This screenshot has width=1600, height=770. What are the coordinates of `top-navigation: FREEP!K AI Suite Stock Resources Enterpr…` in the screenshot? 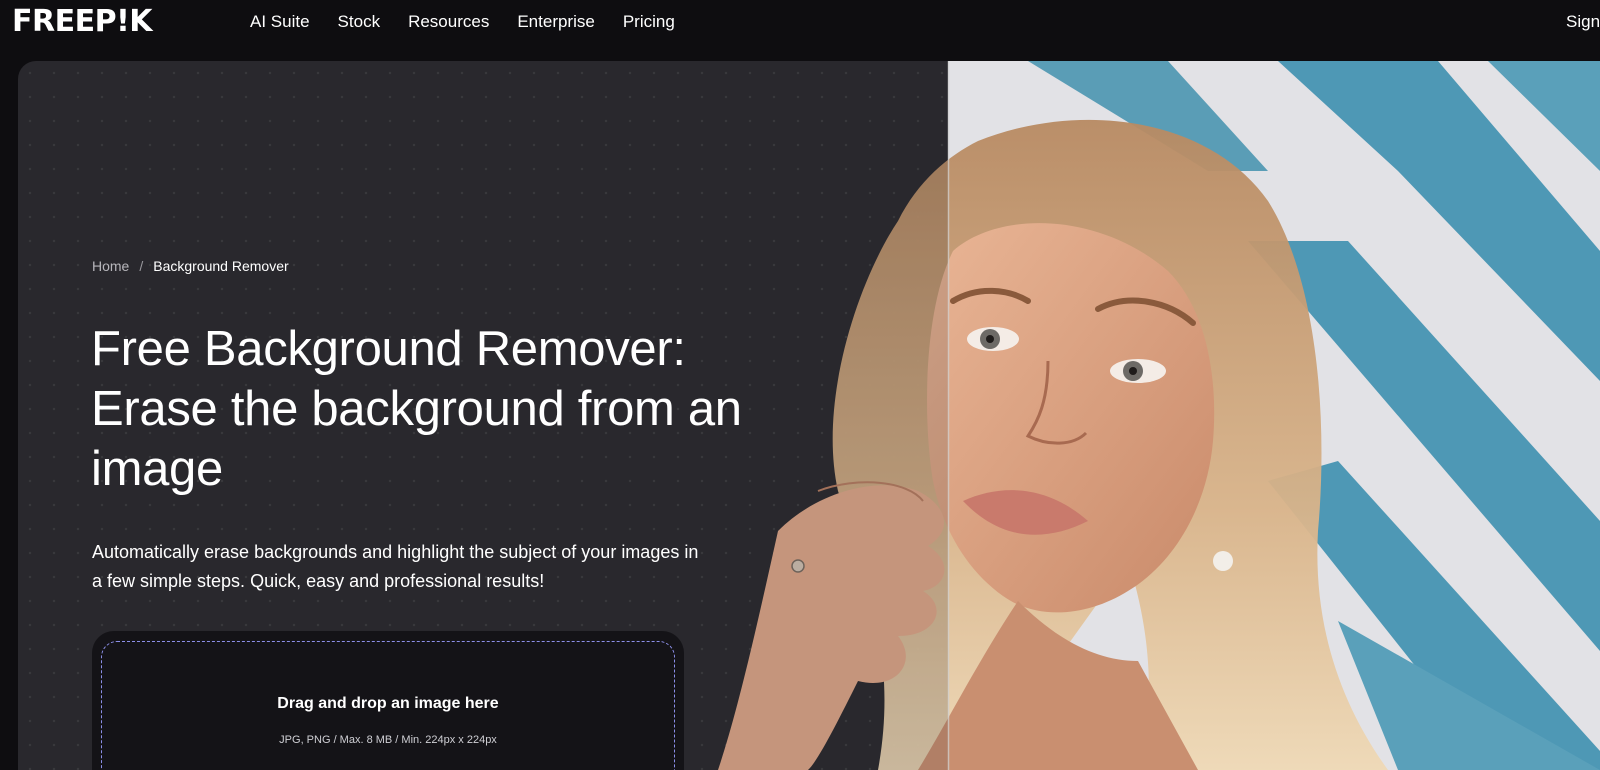 It's located at (800, 23).